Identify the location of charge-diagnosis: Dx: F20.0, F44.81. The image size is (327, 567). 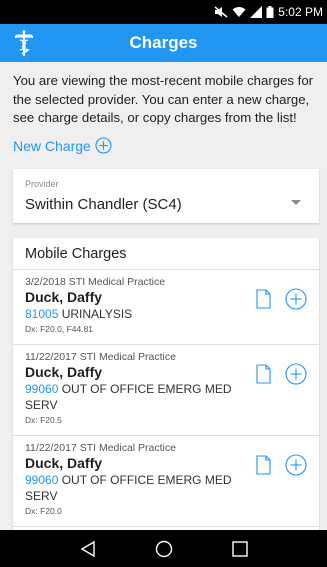
(59, 329).